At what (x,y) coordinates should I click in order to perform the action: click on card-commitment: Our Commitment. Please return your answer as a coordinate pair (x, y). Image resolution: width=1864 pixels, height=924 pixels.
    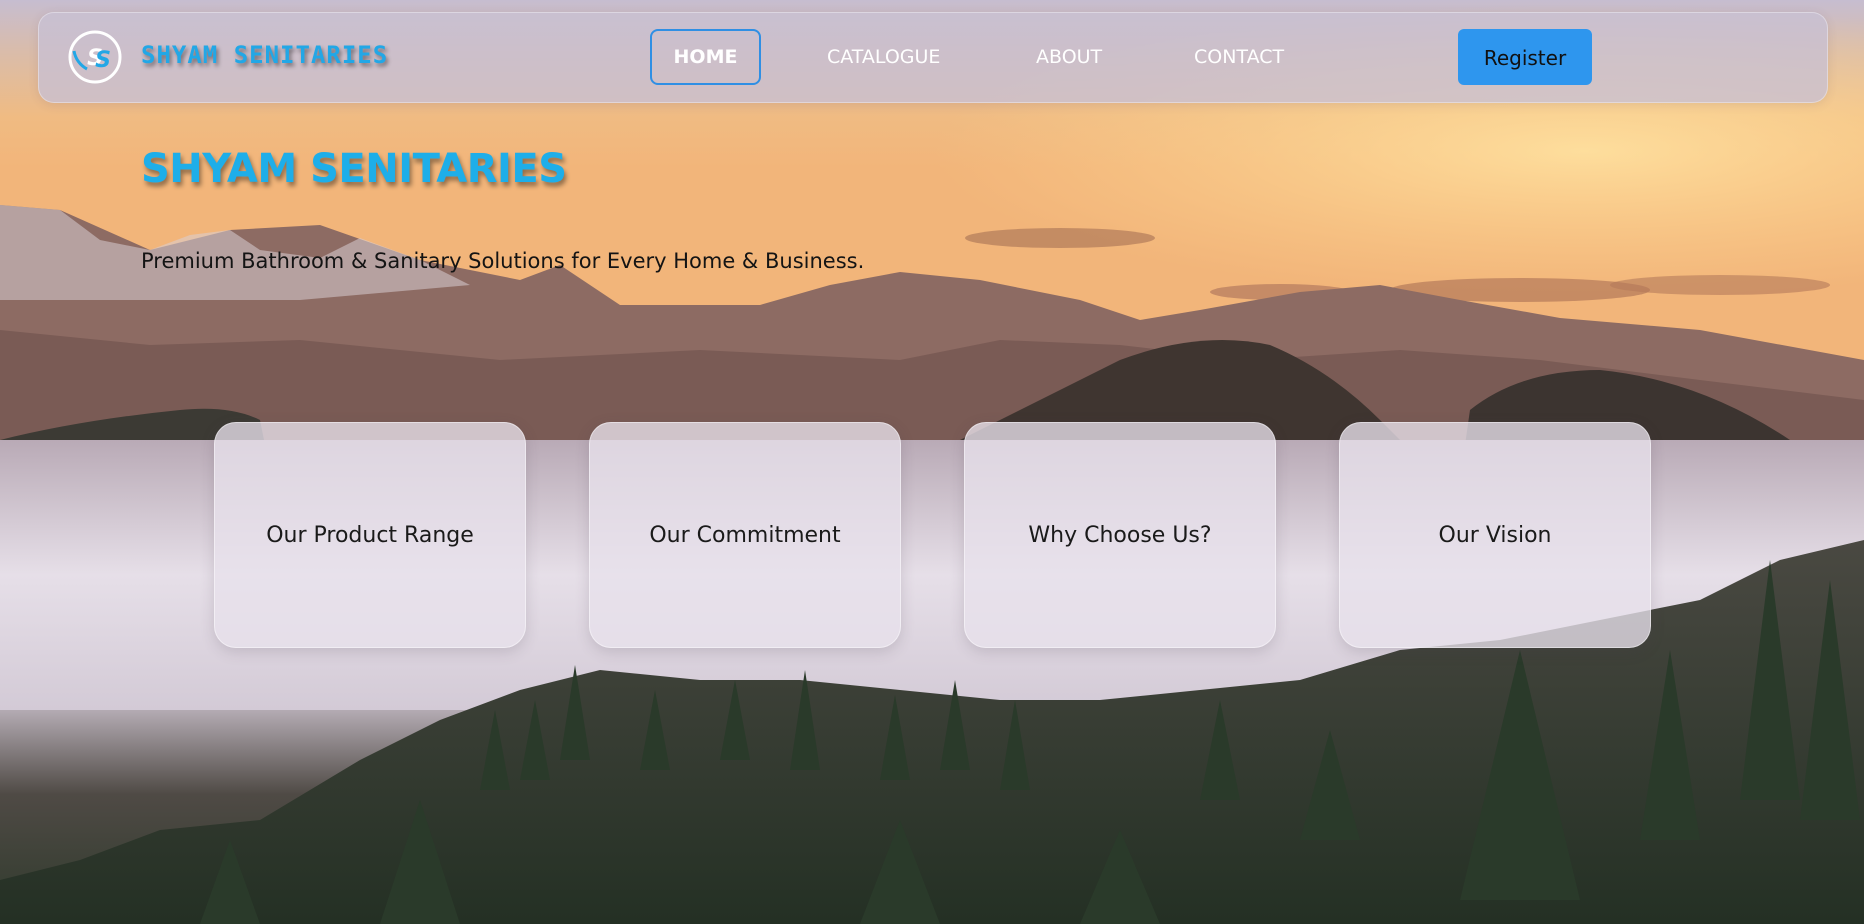
    Looking at the image, I should click on (745, 535).